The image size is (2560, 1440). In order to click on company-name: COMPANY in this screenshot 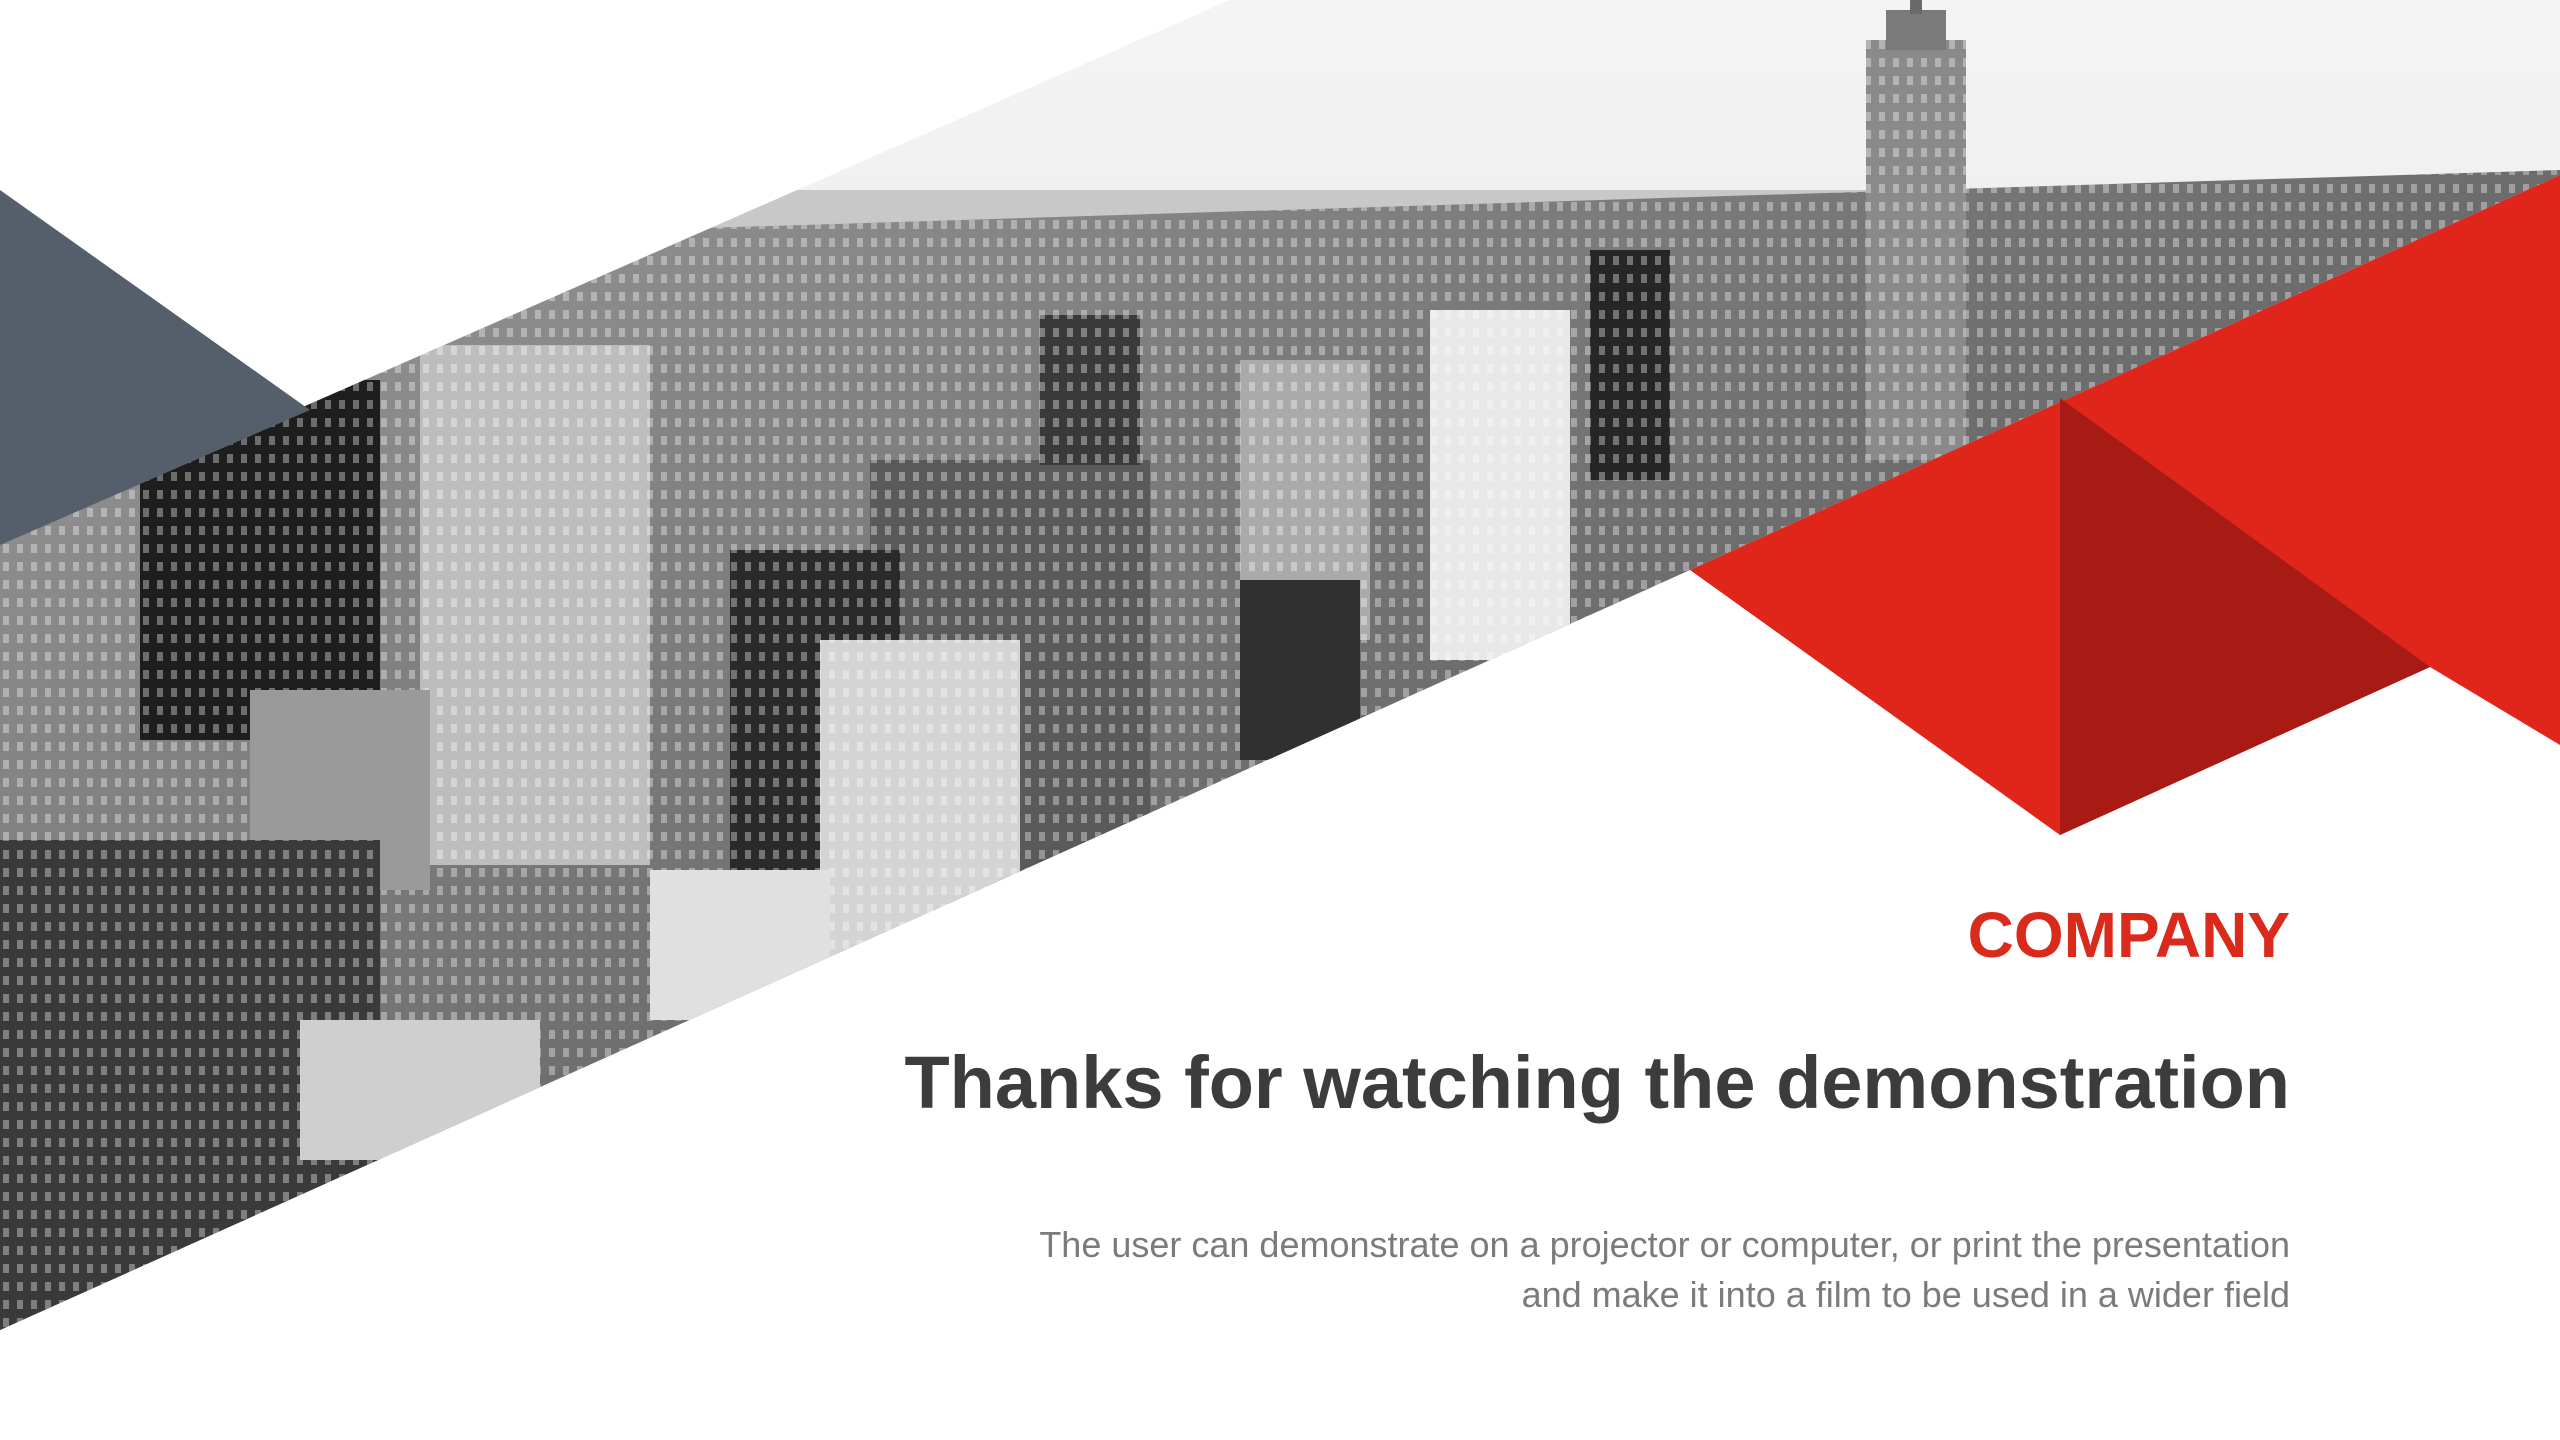, I will do `click(2128, 935)`.